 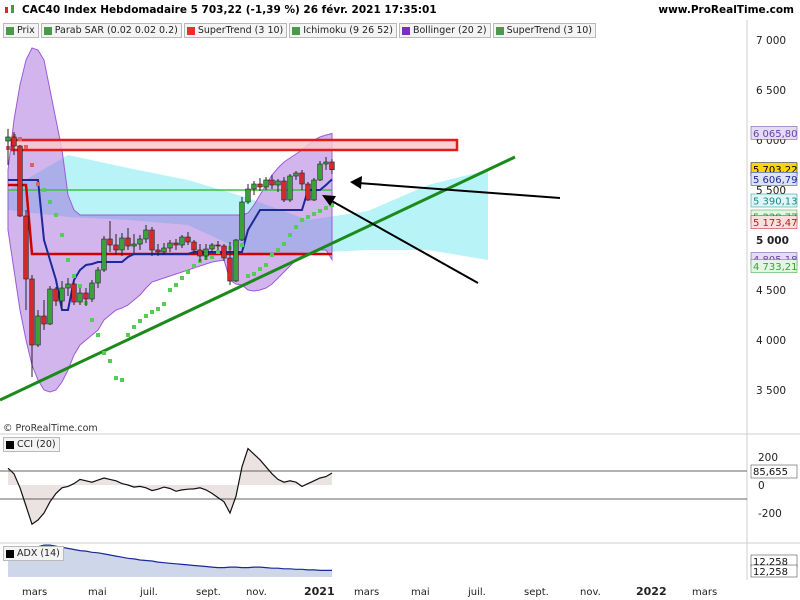 What do you see at coordinates (111, 30) in the screenshot?
I see `legend-item-parab-sar: Parab SAR (0.02 0.02 0.2)` at bounding box center [111, 30].